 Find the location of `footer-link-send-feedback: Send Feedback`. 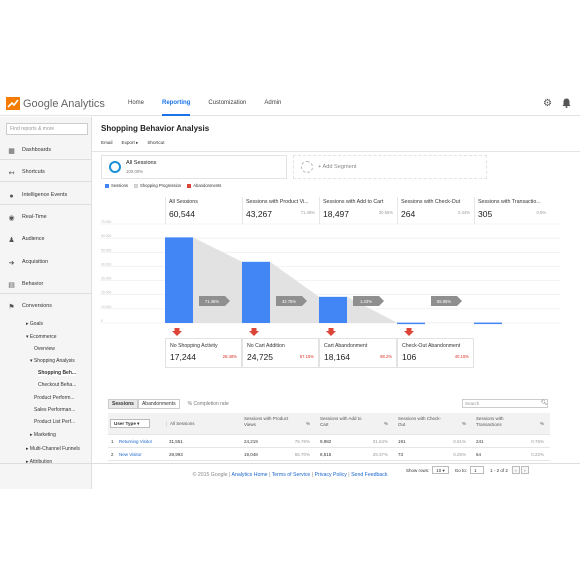

footer-link-send-feedback: Send Feedback is located at coordinates (369, 475).